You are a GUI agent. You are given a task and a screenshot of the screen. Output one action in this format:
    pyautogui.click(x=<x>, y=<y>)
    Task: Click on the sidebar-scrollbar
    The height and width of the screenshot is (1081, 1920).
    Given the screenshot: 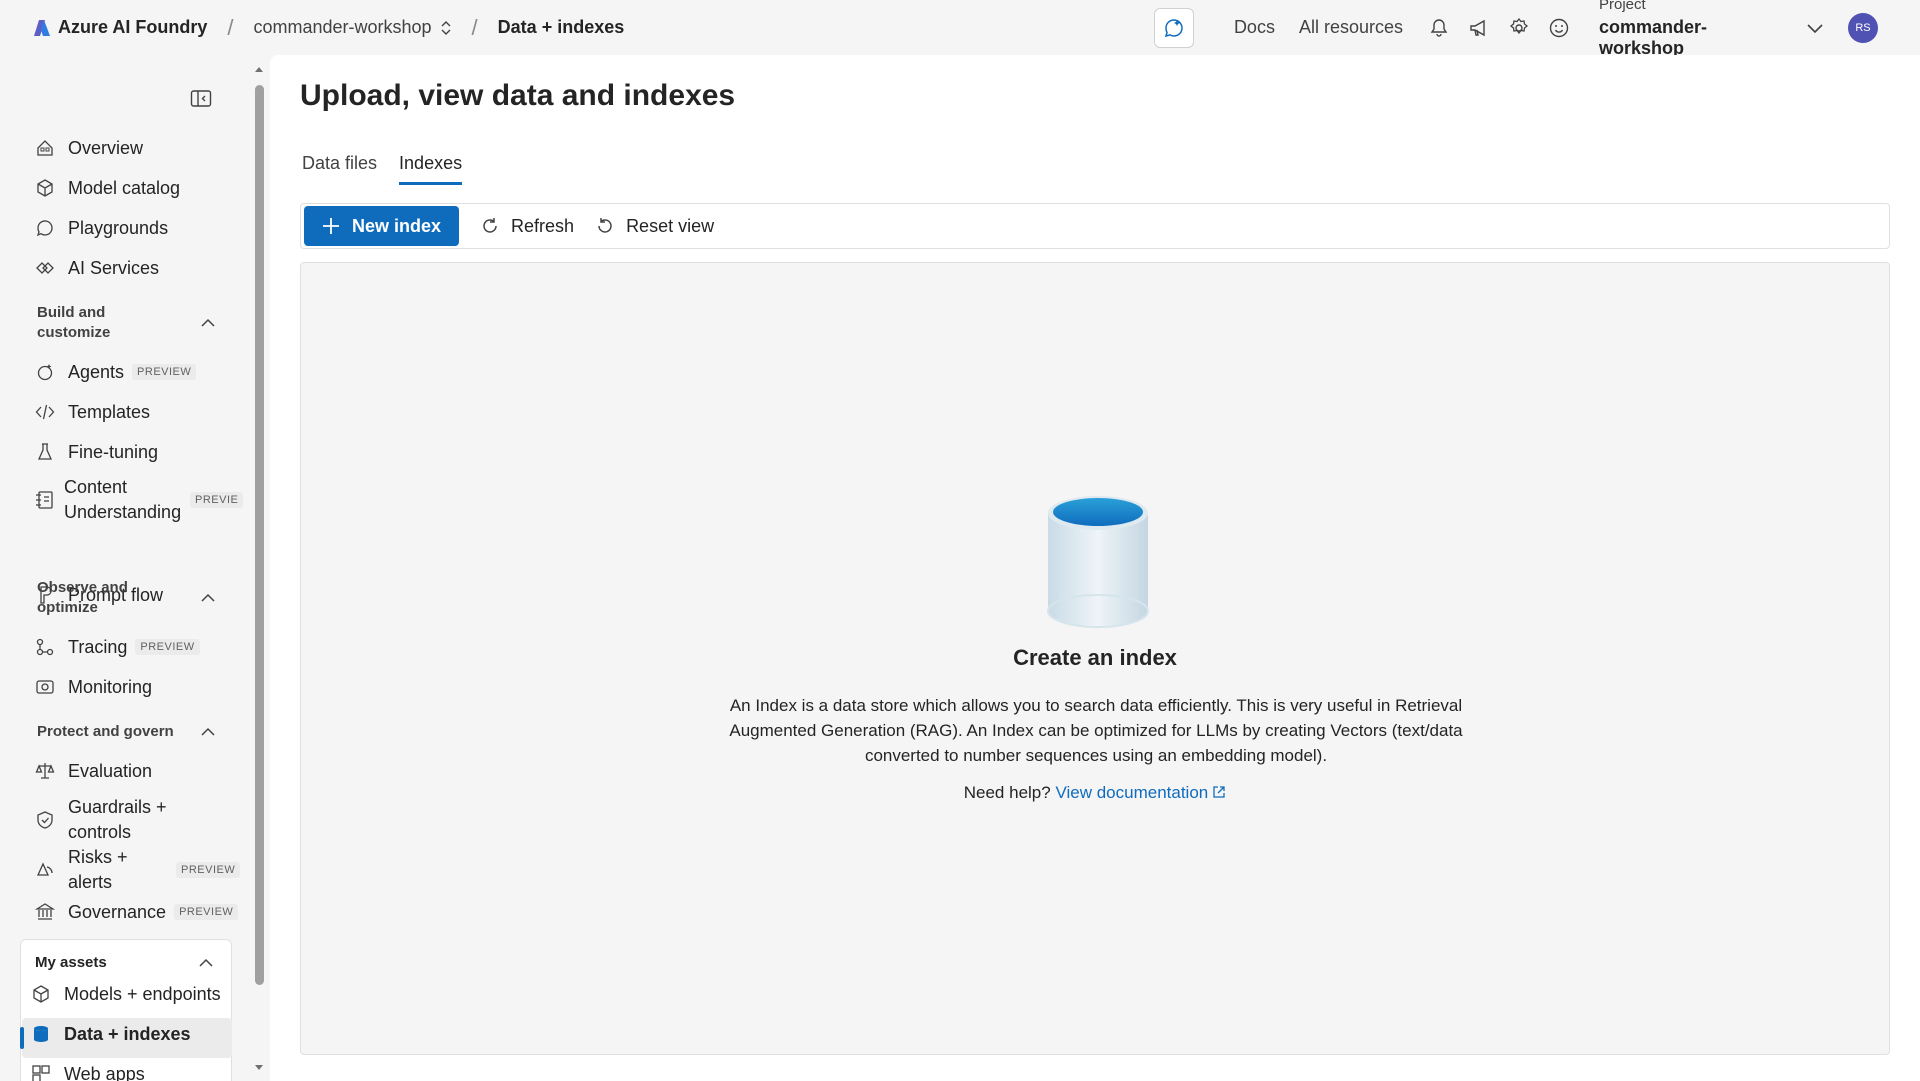 What is the action you would take?
    pyautogui.click(x=259, y=568)
    